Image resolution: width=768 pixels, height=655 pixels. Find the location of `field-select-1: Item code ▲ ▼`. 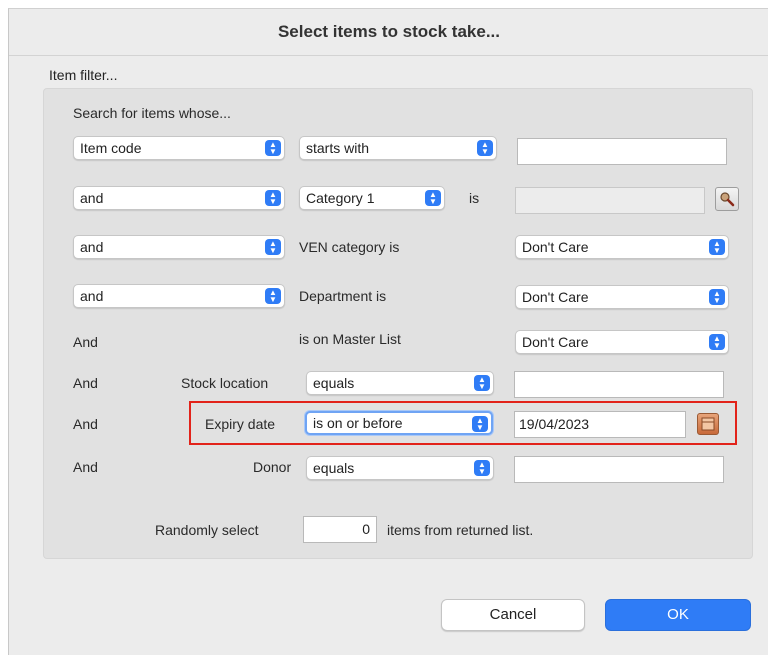

field-select-1: Item code ▲ ▼ is located at coordinates (179, 148).